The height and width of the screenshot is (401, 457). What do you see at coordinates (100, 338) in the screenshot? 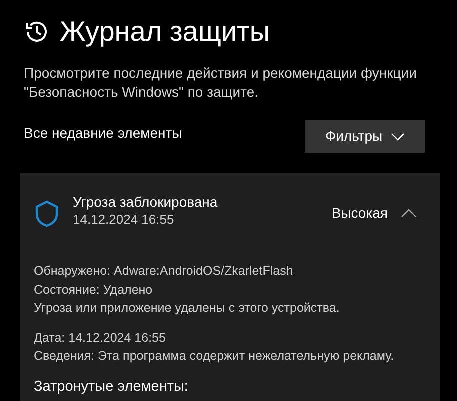
I see `detail-line: Дата: 14.12.2024 16:55` at bounding box center [100, 338].